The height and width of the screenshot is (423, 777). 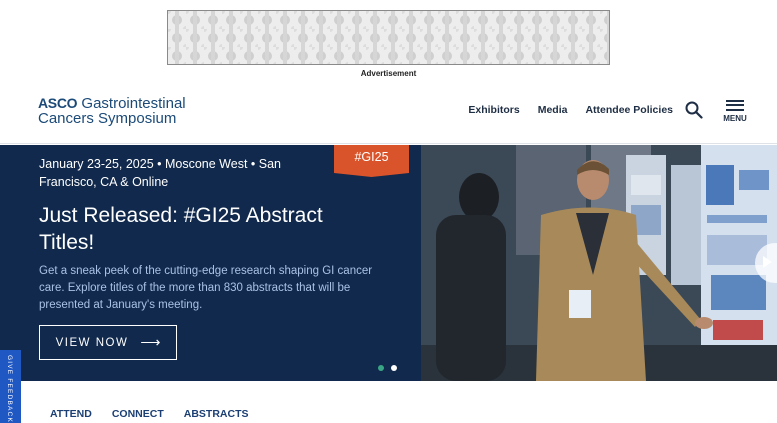 I want to click on menu-button: MENU, so click(x=735, y=110).